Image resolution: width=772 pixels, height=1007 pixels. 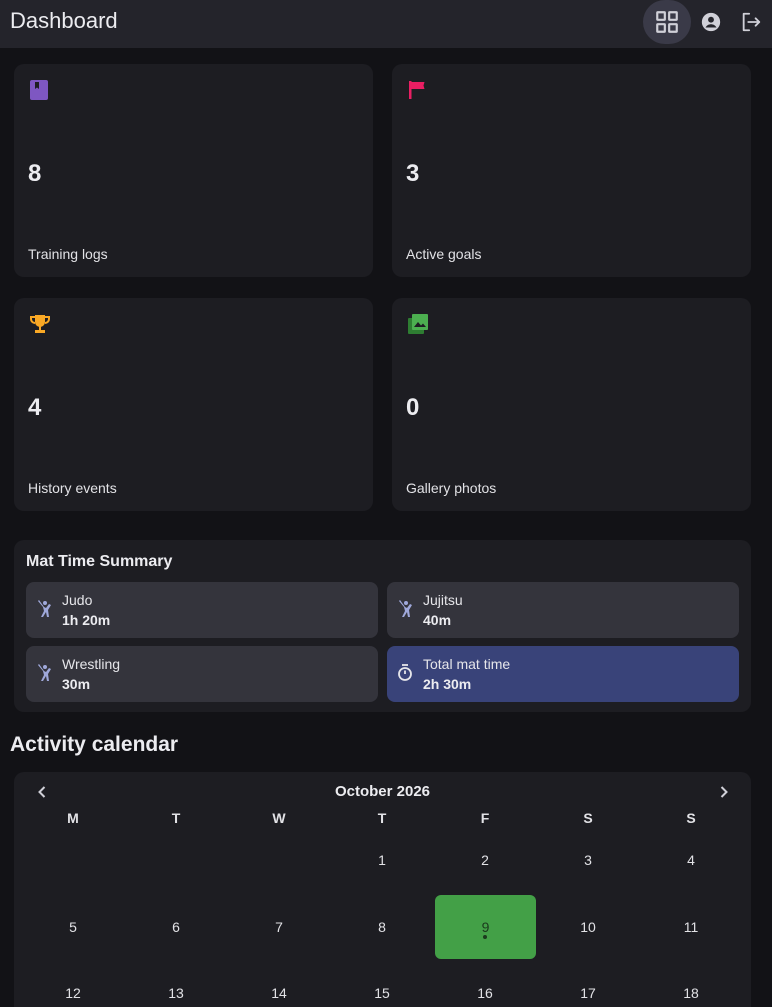 What do you see at coordinates (588, 884) in the screenshot?
I see `calendar-day: 3` at bounding box center [588, 884].